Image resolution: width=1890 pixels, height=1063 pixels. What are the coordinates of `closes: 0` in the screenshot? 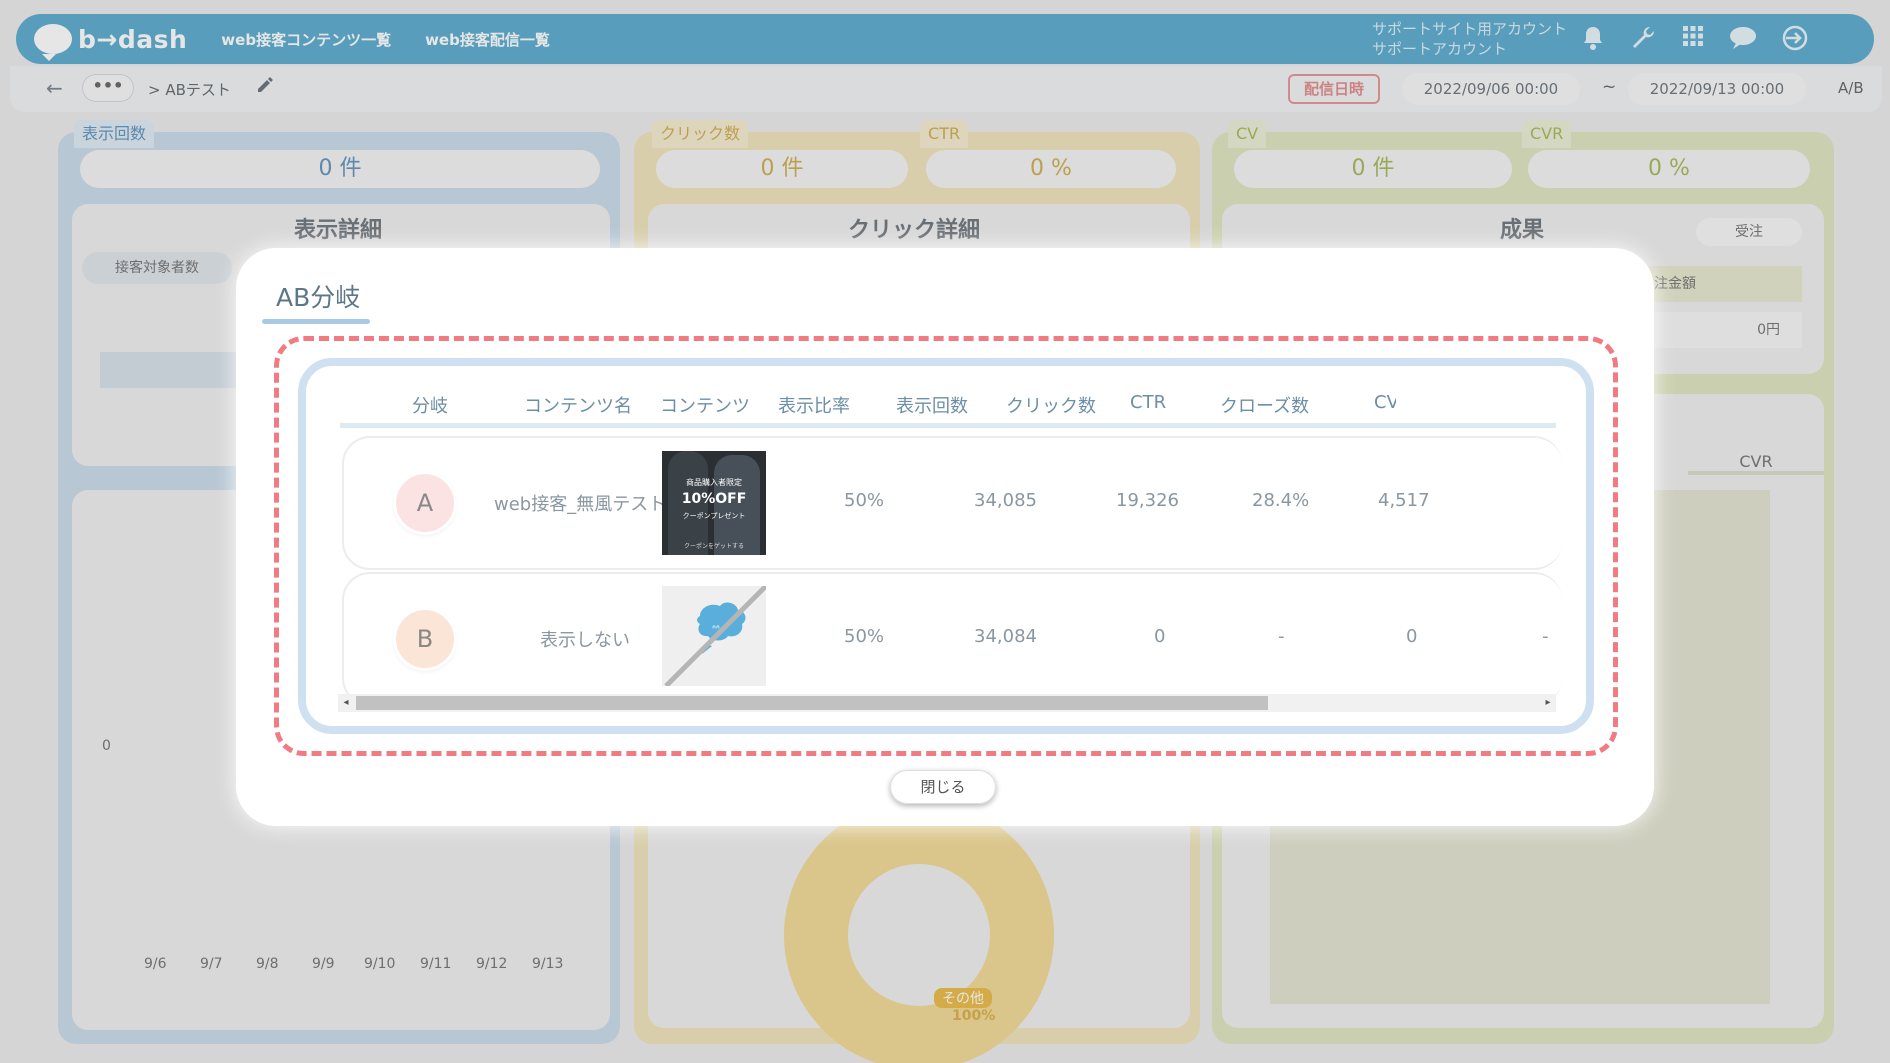 It's located at (1412, 636).